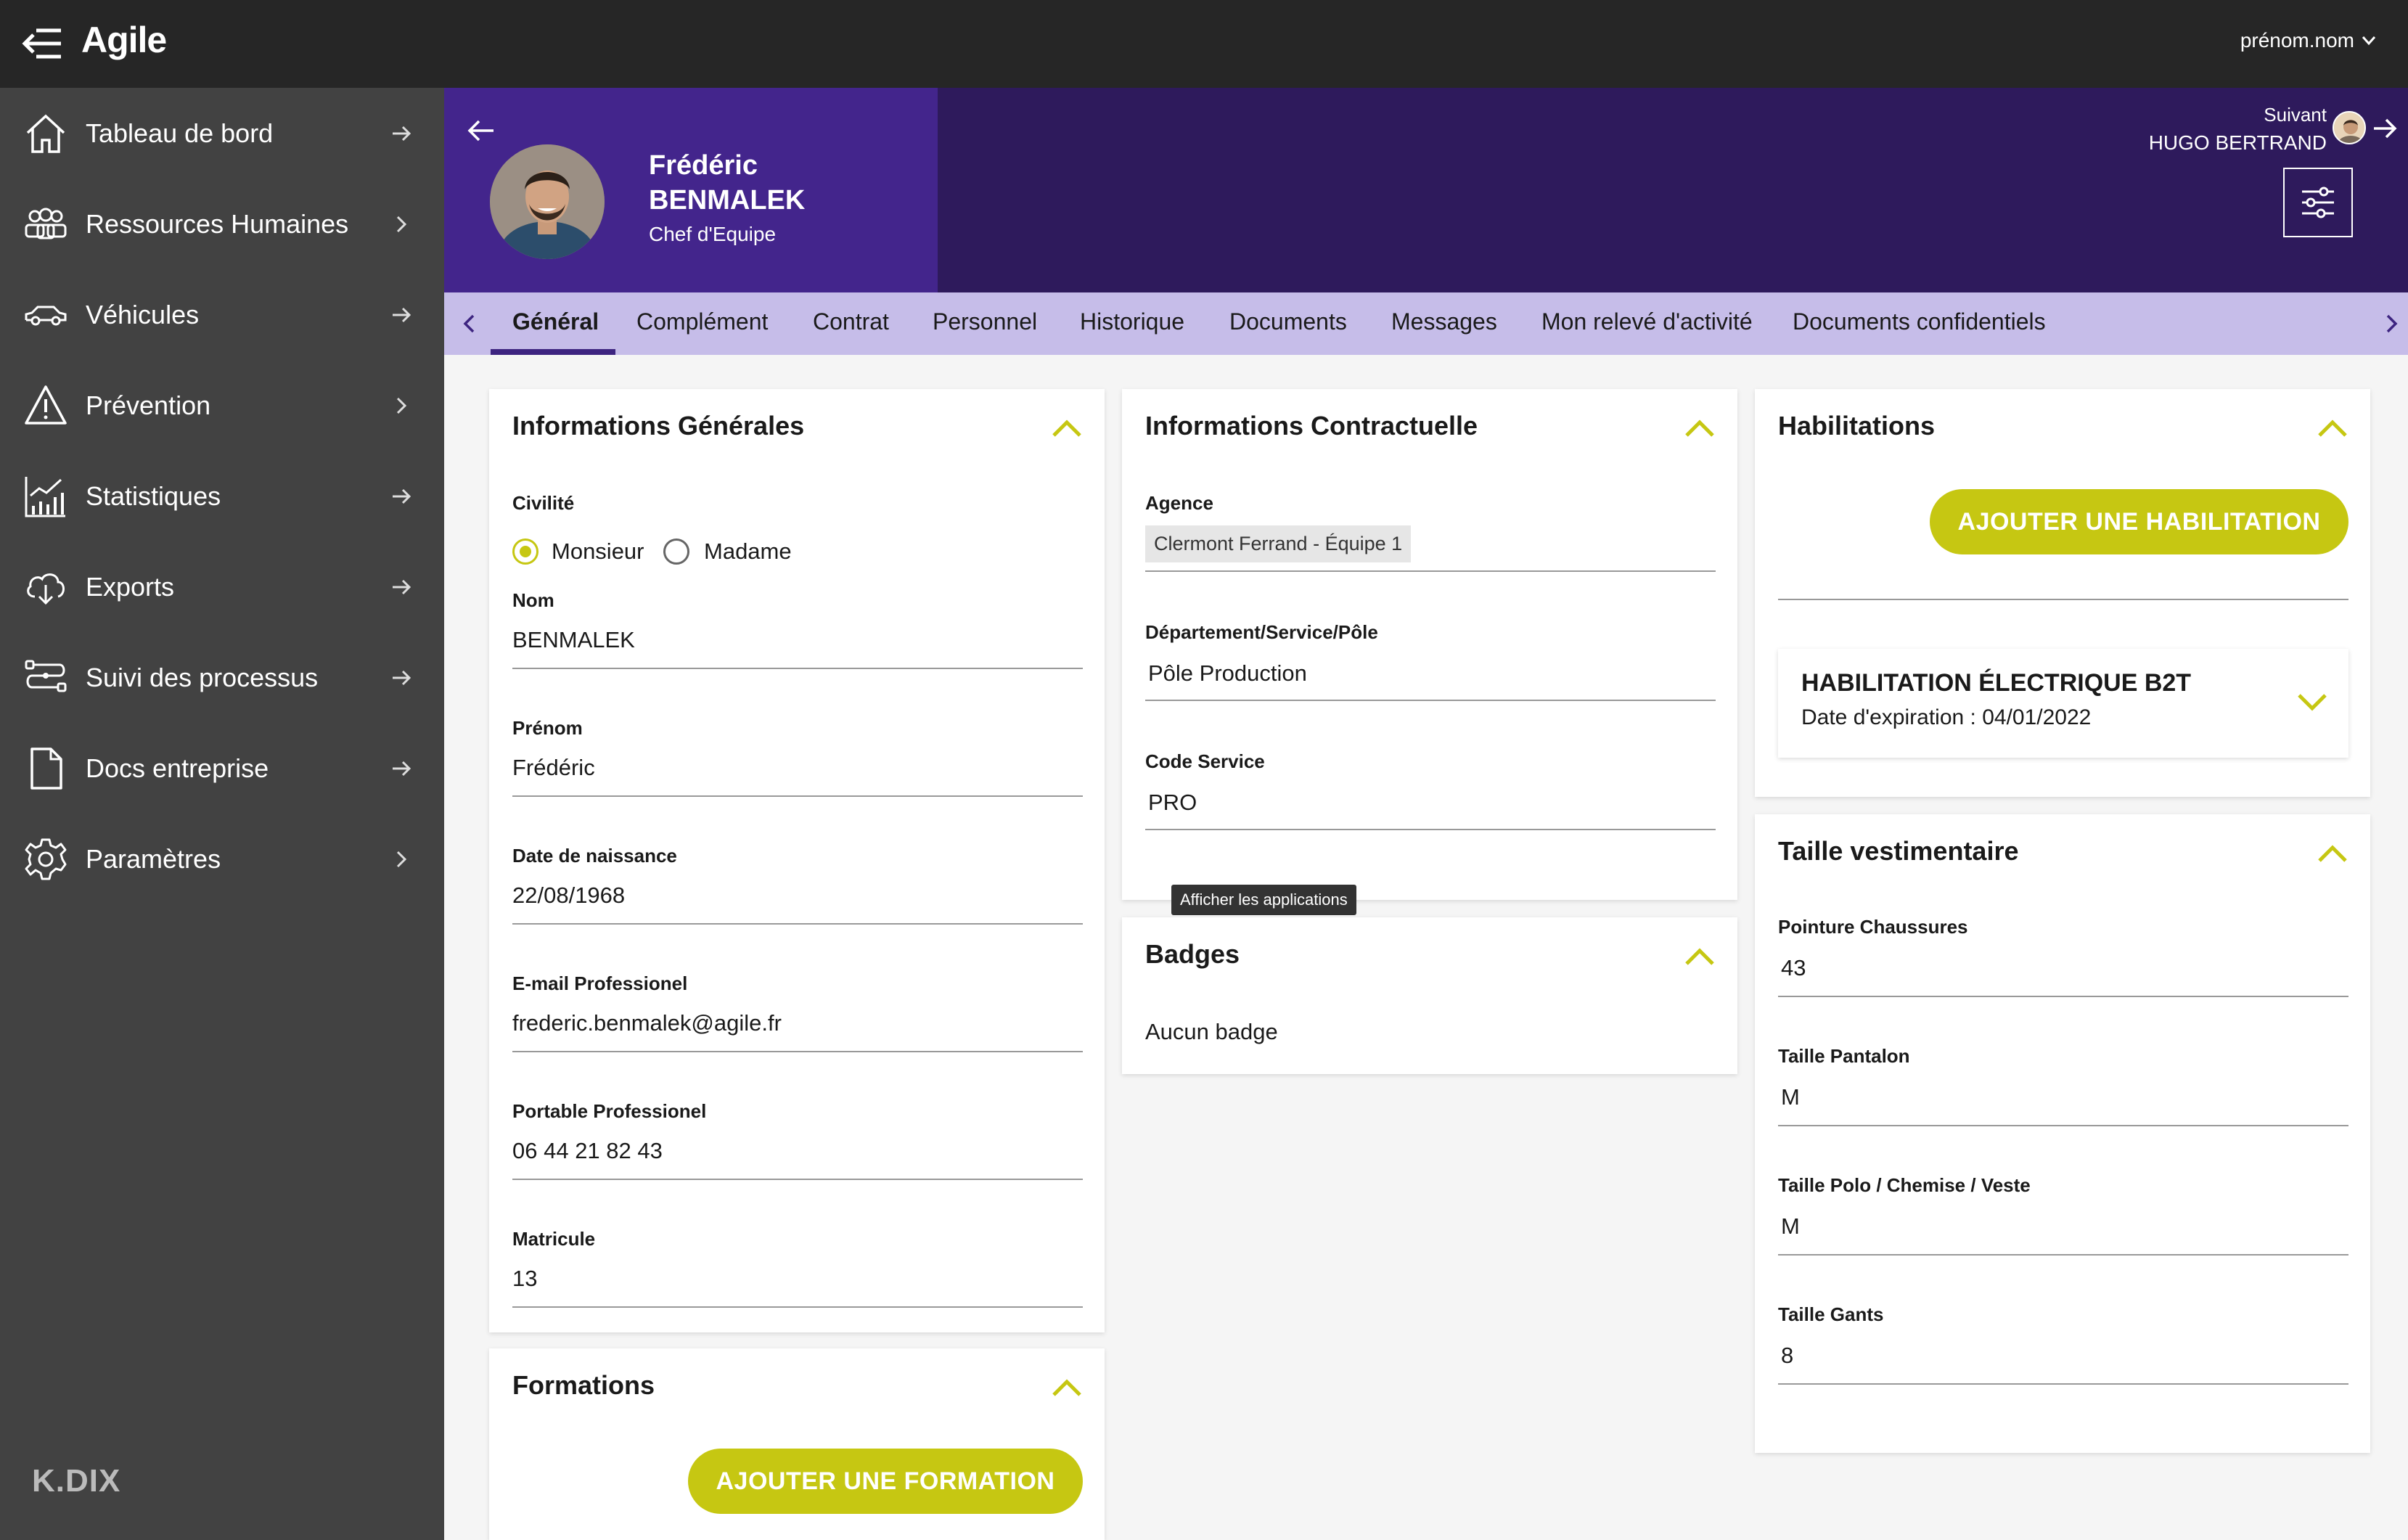  I want to click on sidebar-item-label: Exports, so click(130, 586).